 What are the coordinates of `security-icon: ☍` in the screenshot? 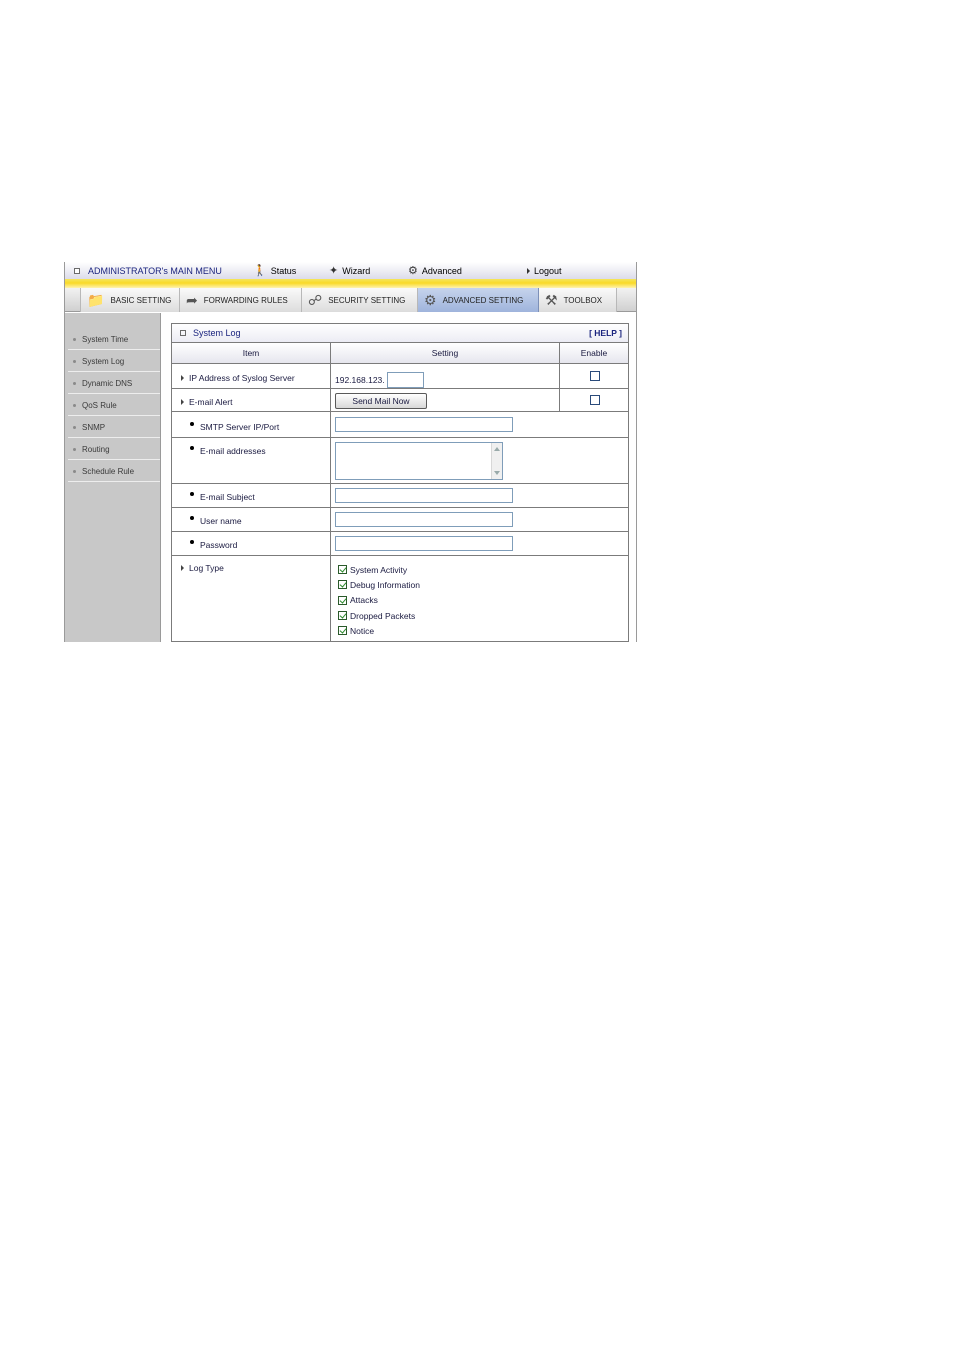 It's located at (315, 299).